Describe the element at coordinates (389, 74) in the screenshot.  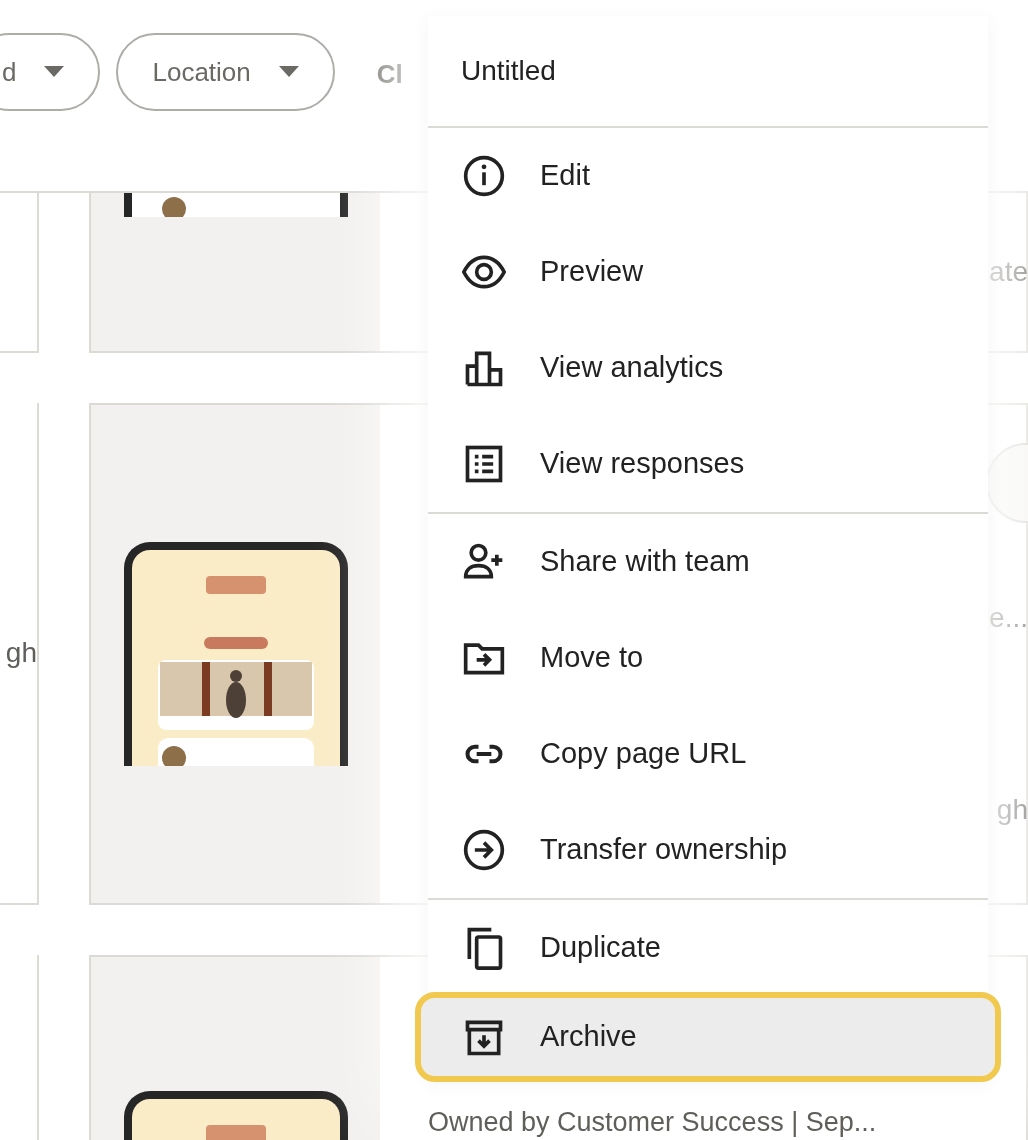
I see `filter-label: Cl` at that location.